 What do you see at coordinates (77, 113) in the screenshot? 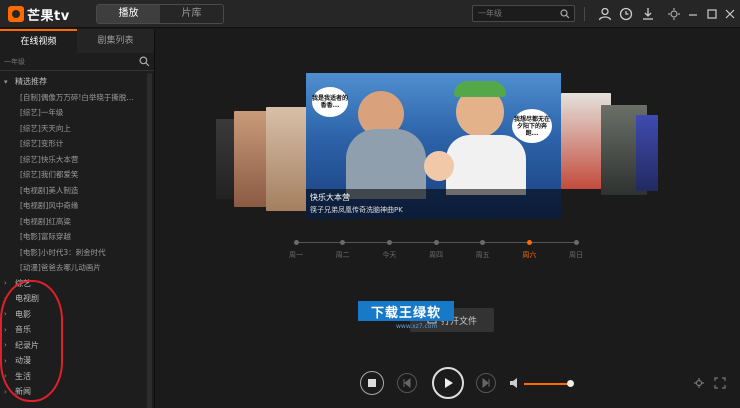
I see `list-item: [综艺]一年级` at bounding box center [77, 113].